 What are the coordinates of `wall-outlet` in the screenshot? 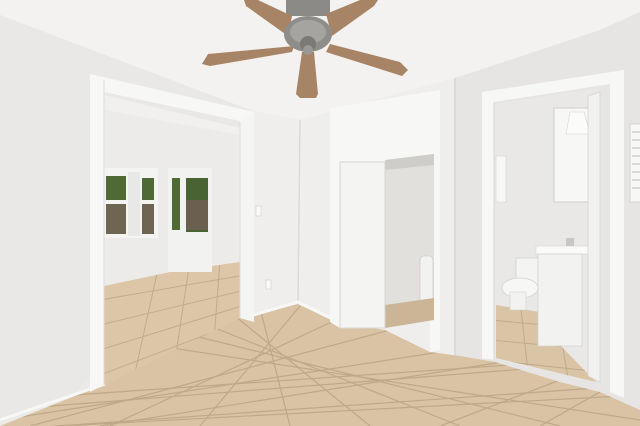 It's located at (268, 284).